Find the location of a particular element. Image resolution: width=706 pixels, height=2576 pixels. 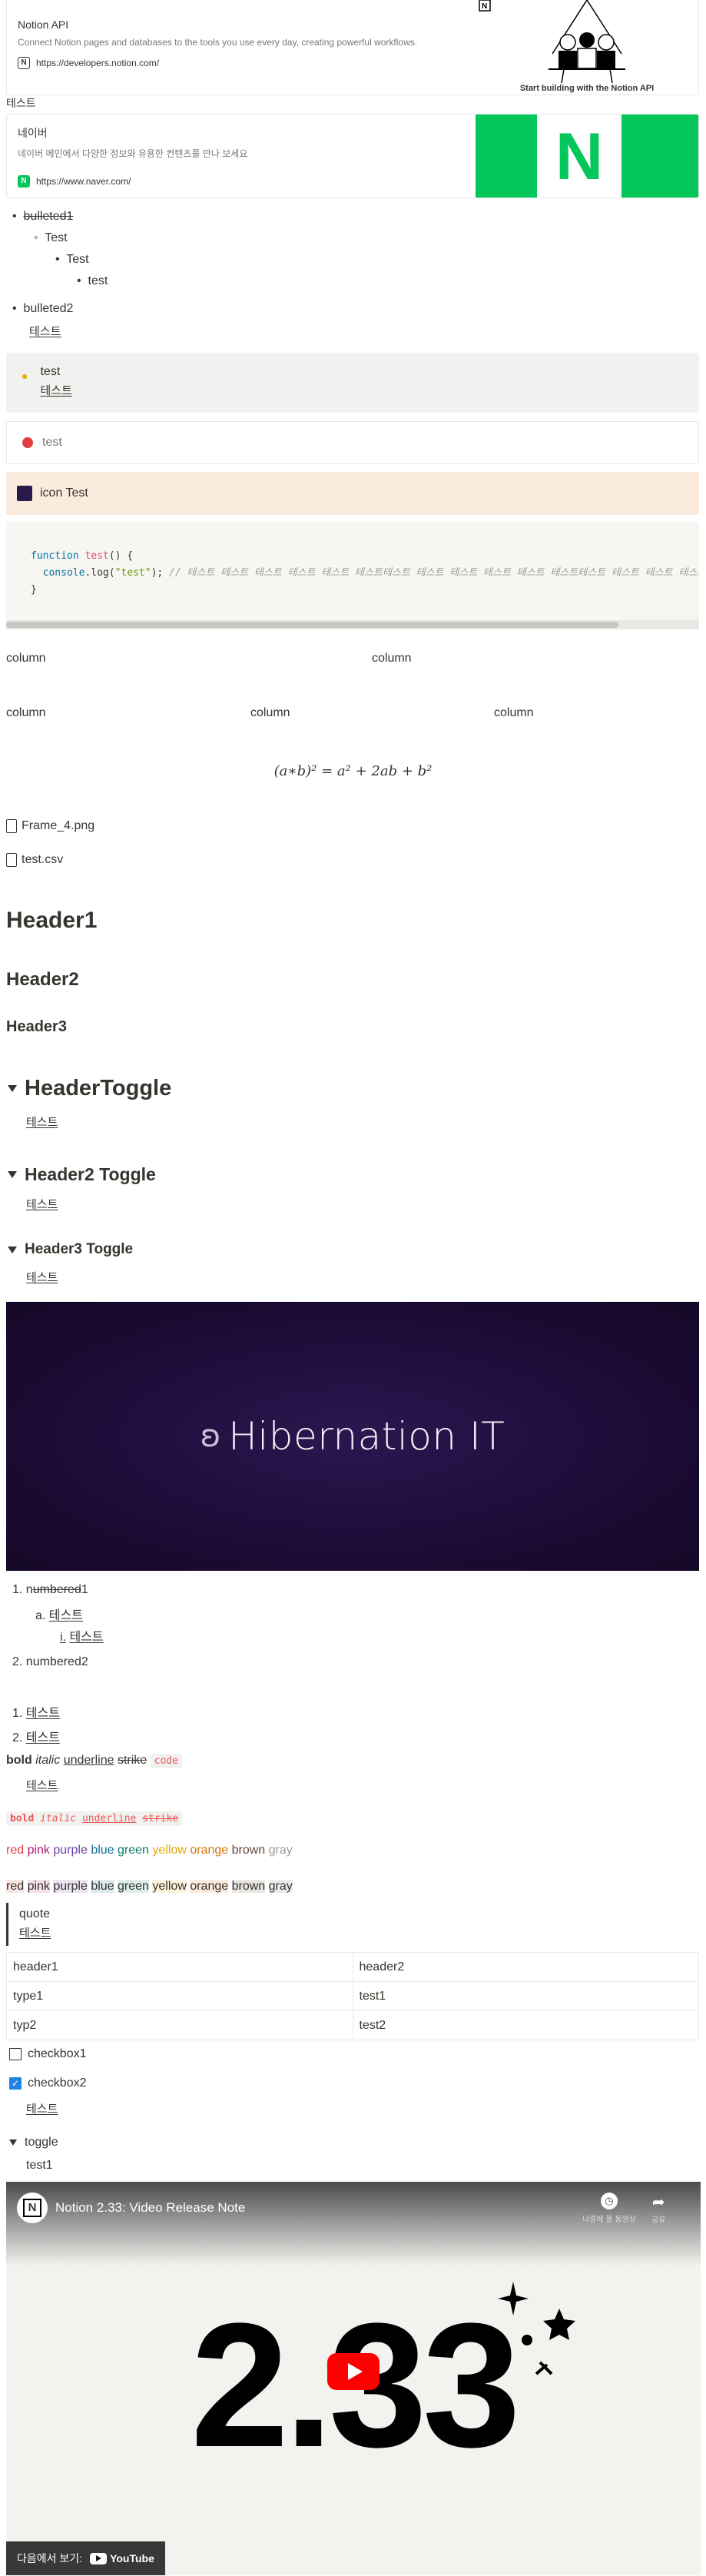

equation-block: (a∗b)² = a² + 2ab + b² is located at coordinates (353, 771).